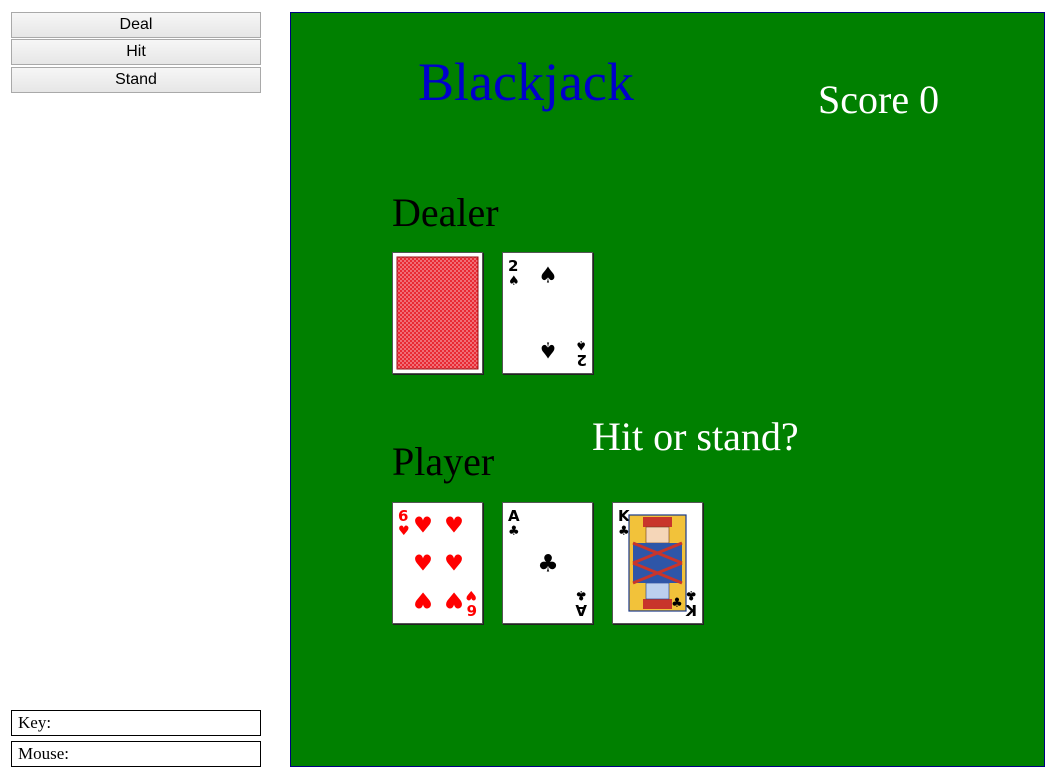 This screenshot has height=784, width=1060. I want to click on hit-button: Hit, so click(136, 52).